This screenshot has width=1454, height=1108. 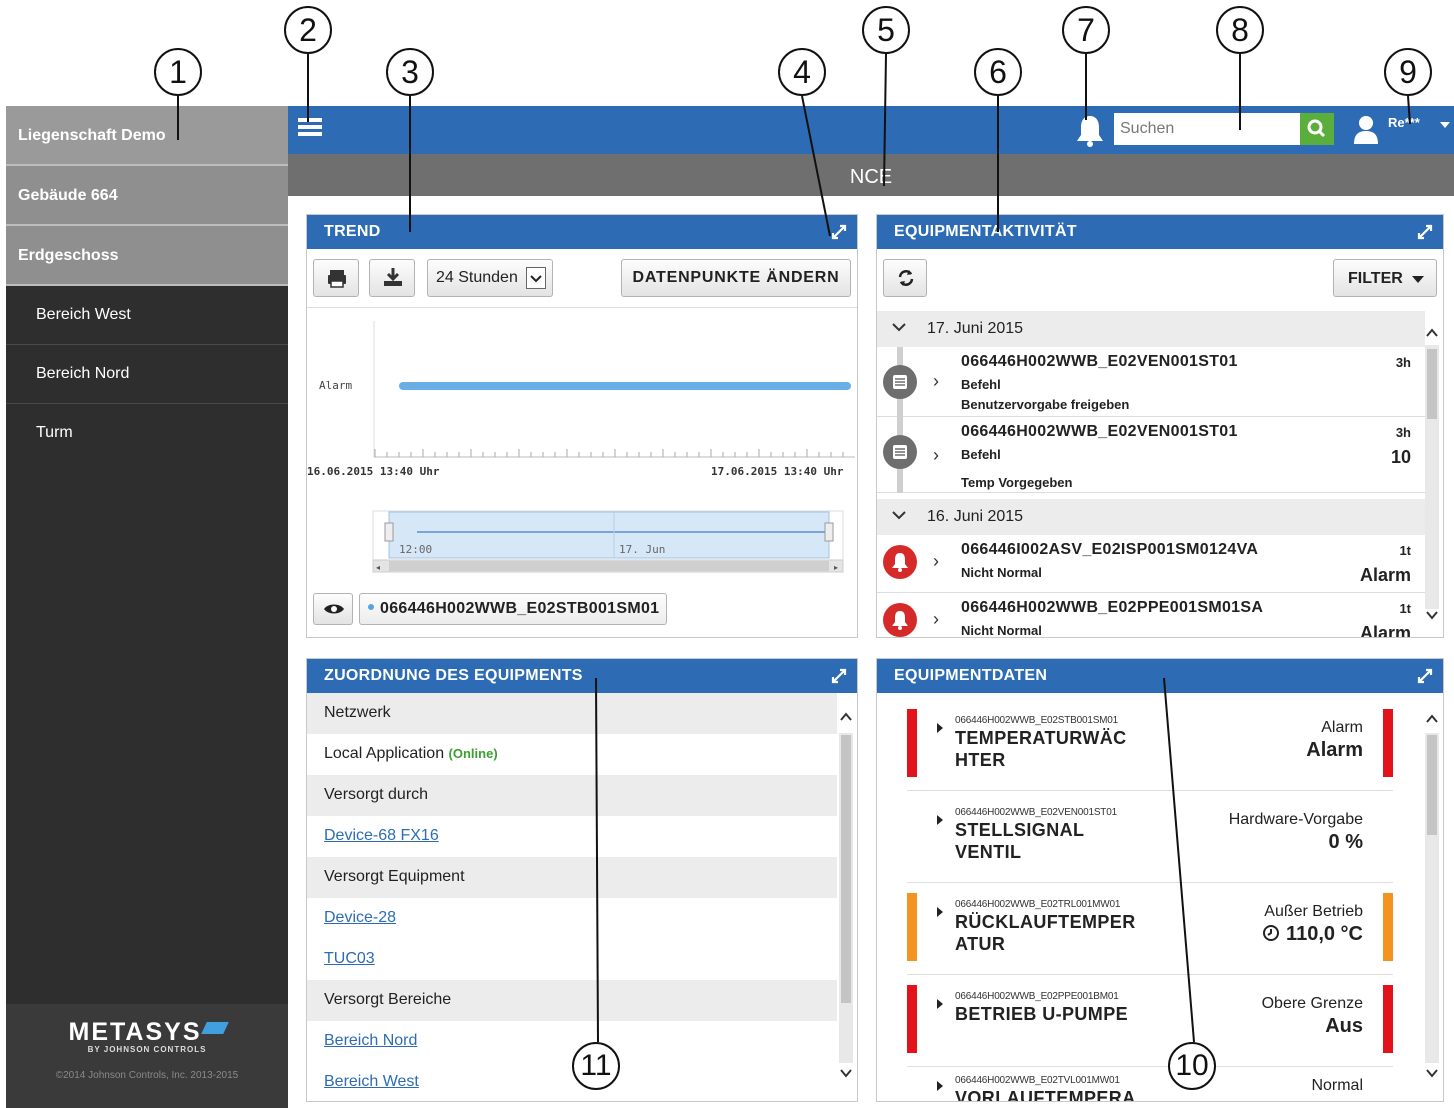 I want to click on callout-3: 3, so click(x=410, y=72).